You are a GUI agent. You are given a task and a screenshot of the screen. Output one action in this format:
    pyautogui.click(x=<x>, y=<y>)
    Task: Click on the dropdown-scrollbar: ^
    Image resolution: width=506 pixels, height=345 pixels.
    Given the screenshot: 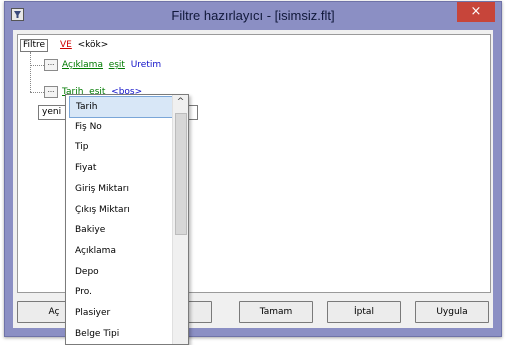 What is the action you would take?
    pyautogui.click(x=180, y=219)
    